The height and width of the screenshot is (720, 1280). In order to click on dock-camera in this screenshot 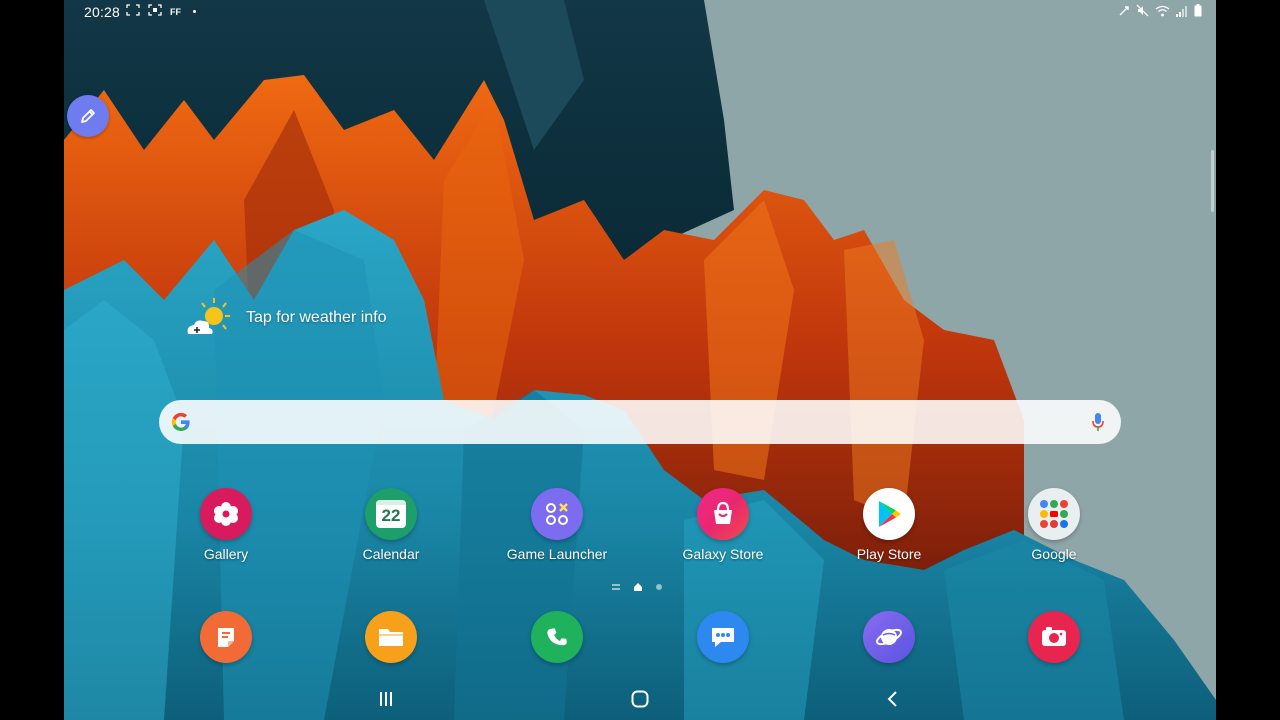, I will do `click(1054, 637)`.